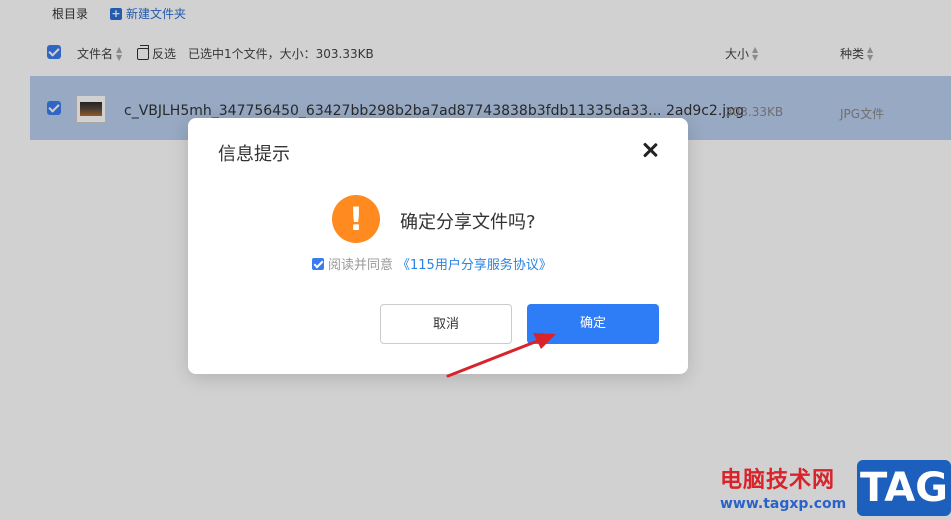 This screenshot has height=520, width=951. Describe the element at coordinates (904, 488) in the screenshot. I see `watermark-tag-logo: TAG` at that location.